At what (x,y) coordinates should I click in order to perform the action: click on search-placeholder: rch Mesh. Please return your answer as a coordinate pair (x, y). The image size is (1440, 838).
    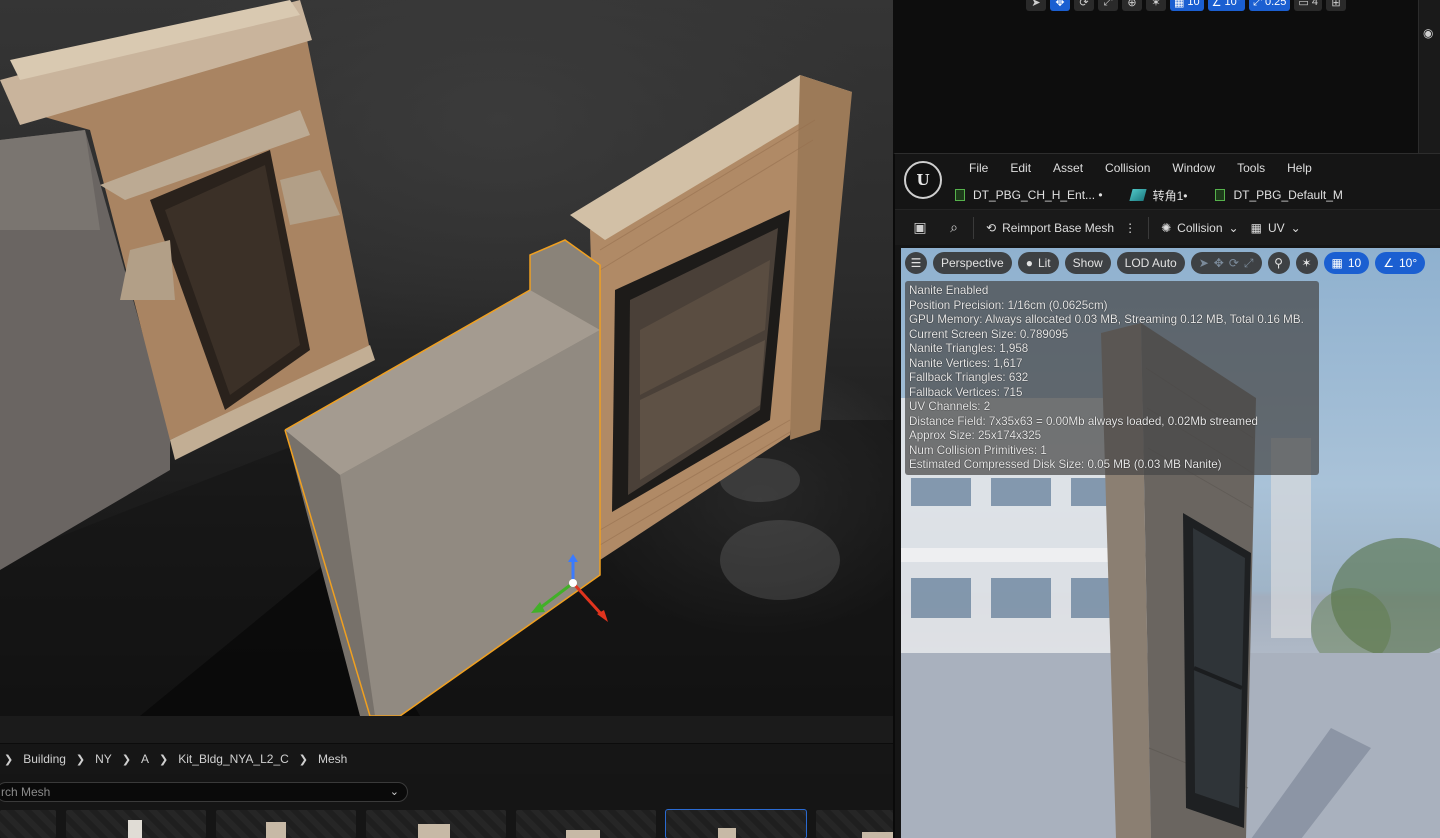
    Looking at the image, I should click on (26, 792).